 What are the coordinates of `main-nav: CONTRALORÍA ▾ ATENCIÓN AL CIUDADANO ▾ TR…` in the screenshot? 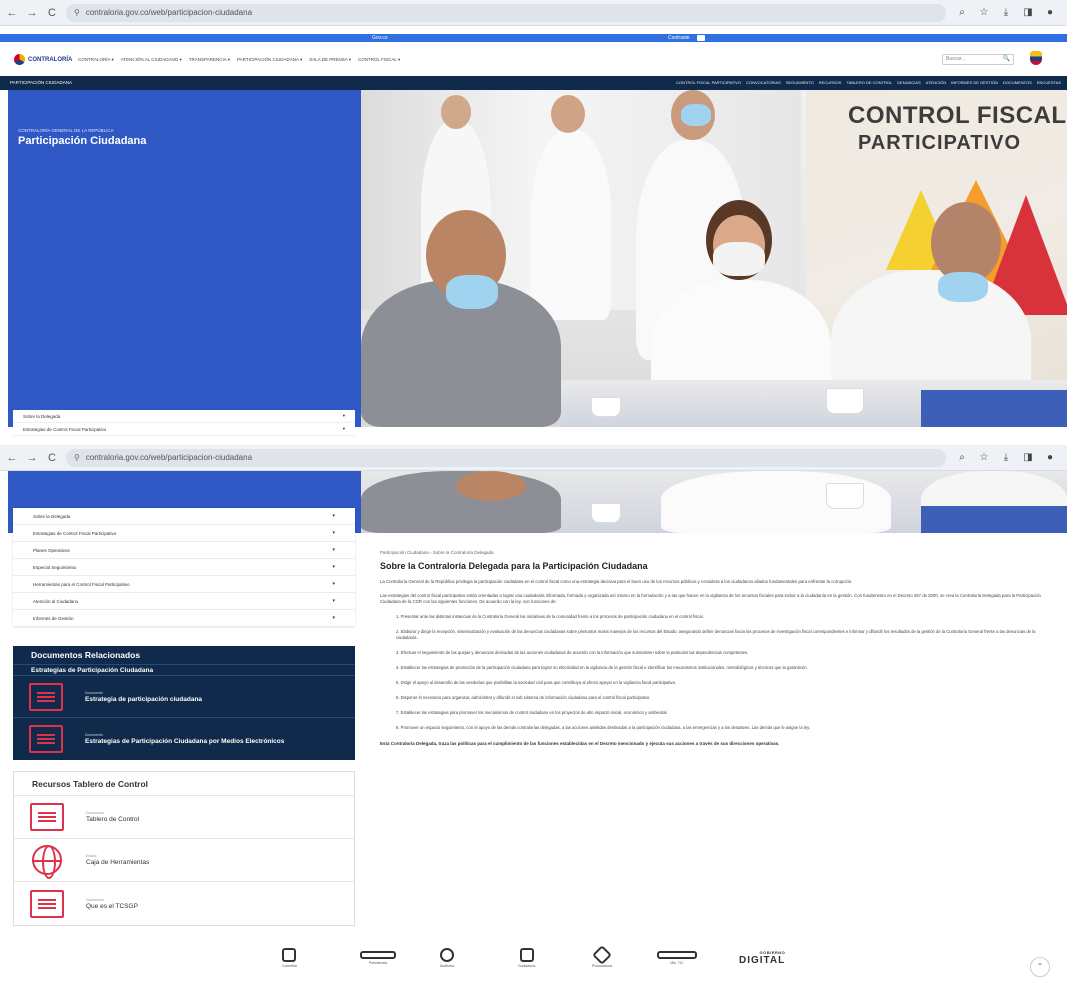 It's located at (239, 60).